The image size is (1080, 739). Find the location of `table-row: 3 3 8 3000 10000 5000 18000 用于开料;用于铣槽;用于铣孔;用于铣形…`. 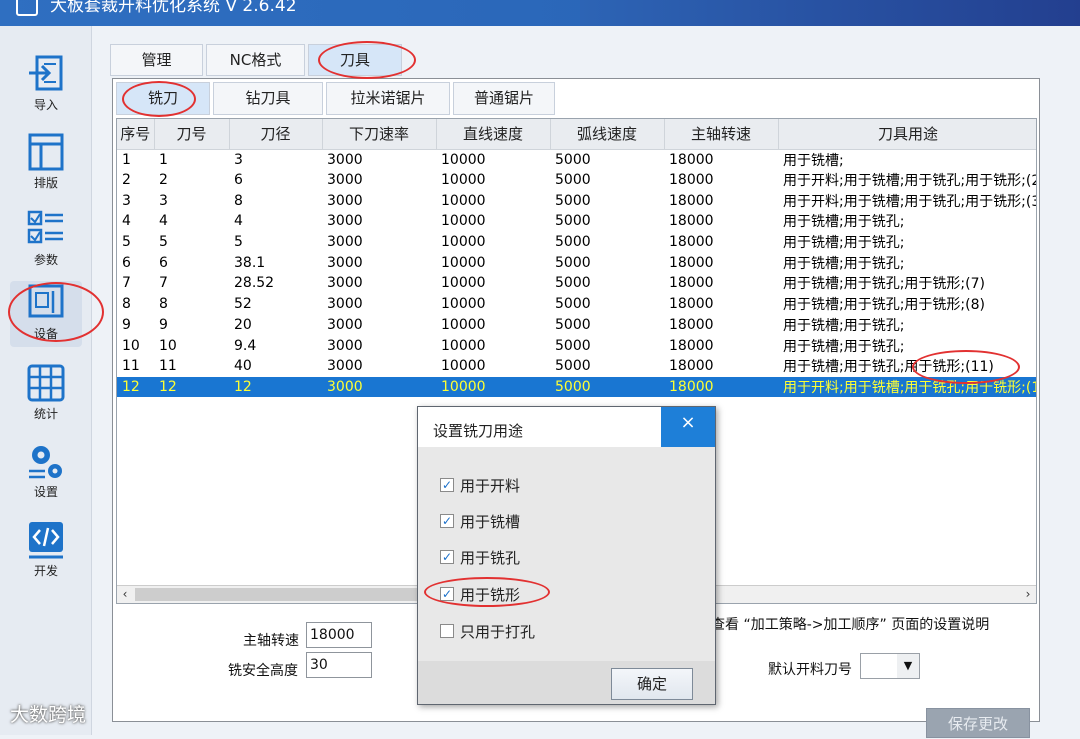

table-row: 3 3 8 3000 10000 5000 18000 用于开料;用于铣槽;用于铣孔;用于铣形… is located at coordinates (576, 200).